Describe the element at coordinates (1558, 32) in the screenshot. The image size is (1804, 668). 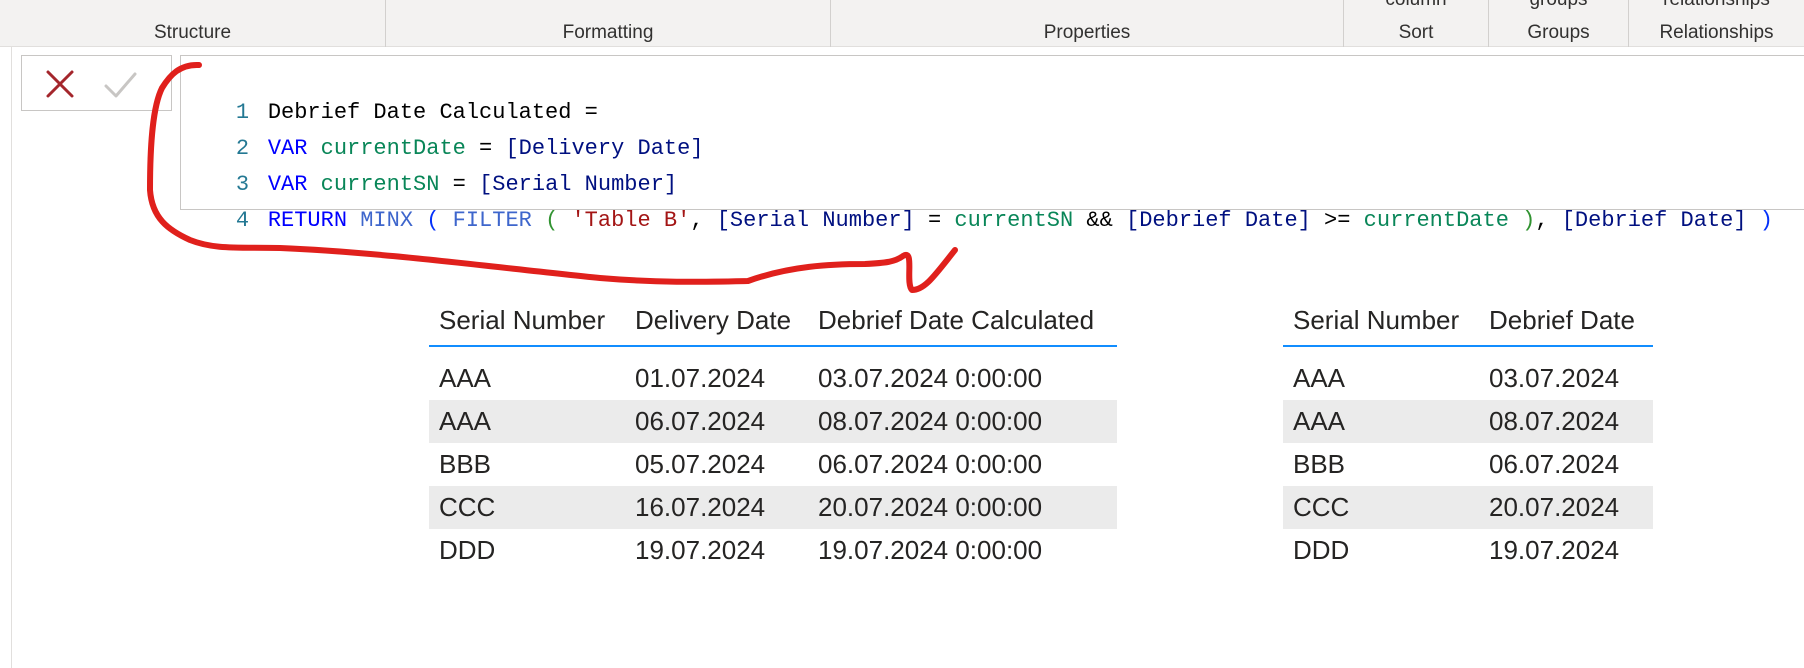
I see `ribbon-group-label: Groups` at that location.